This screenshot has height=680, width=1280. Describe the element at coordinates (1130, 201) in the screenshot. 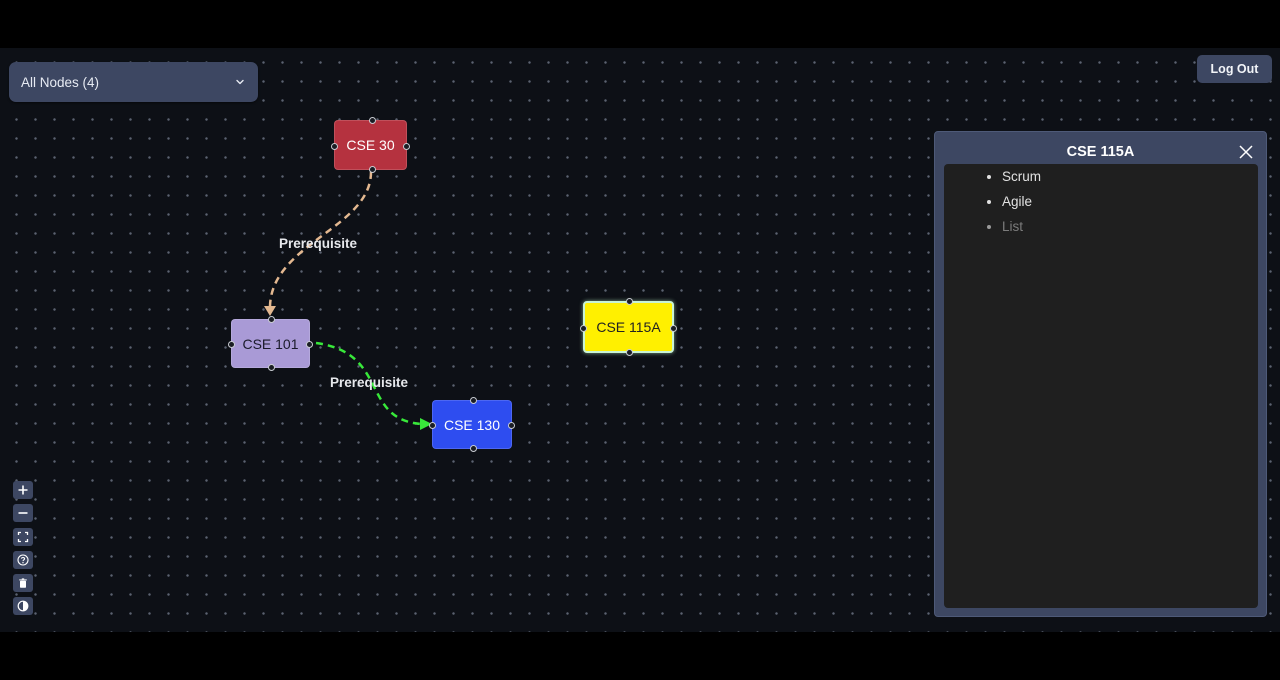

I see `list-item: Agile` at that location.